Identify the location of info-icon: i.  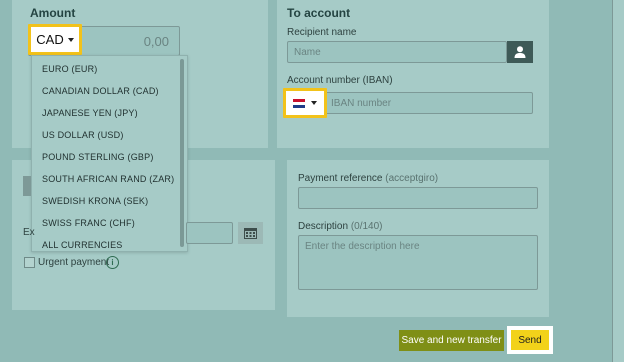
(112, 262).